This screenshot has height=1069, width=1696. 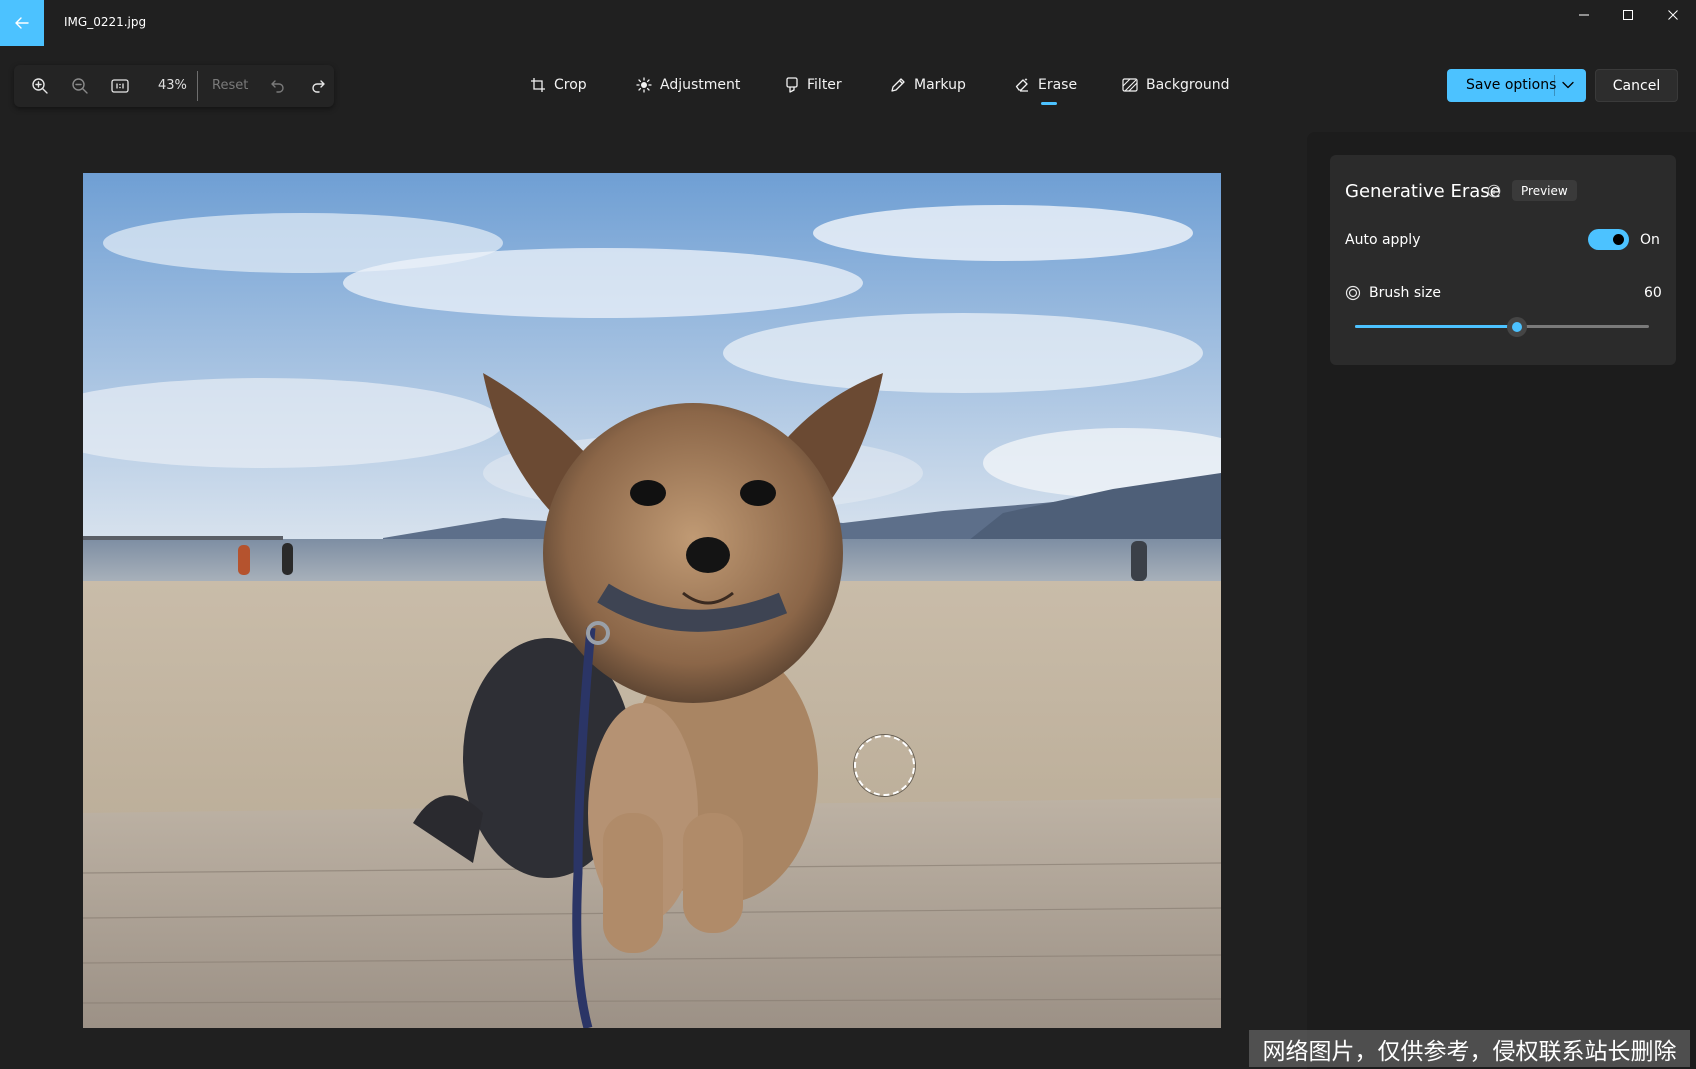 What do you see at coordinates (1436, 326) in the screenshot?
I see `slider-fill` at bounding box center [1436, 326].